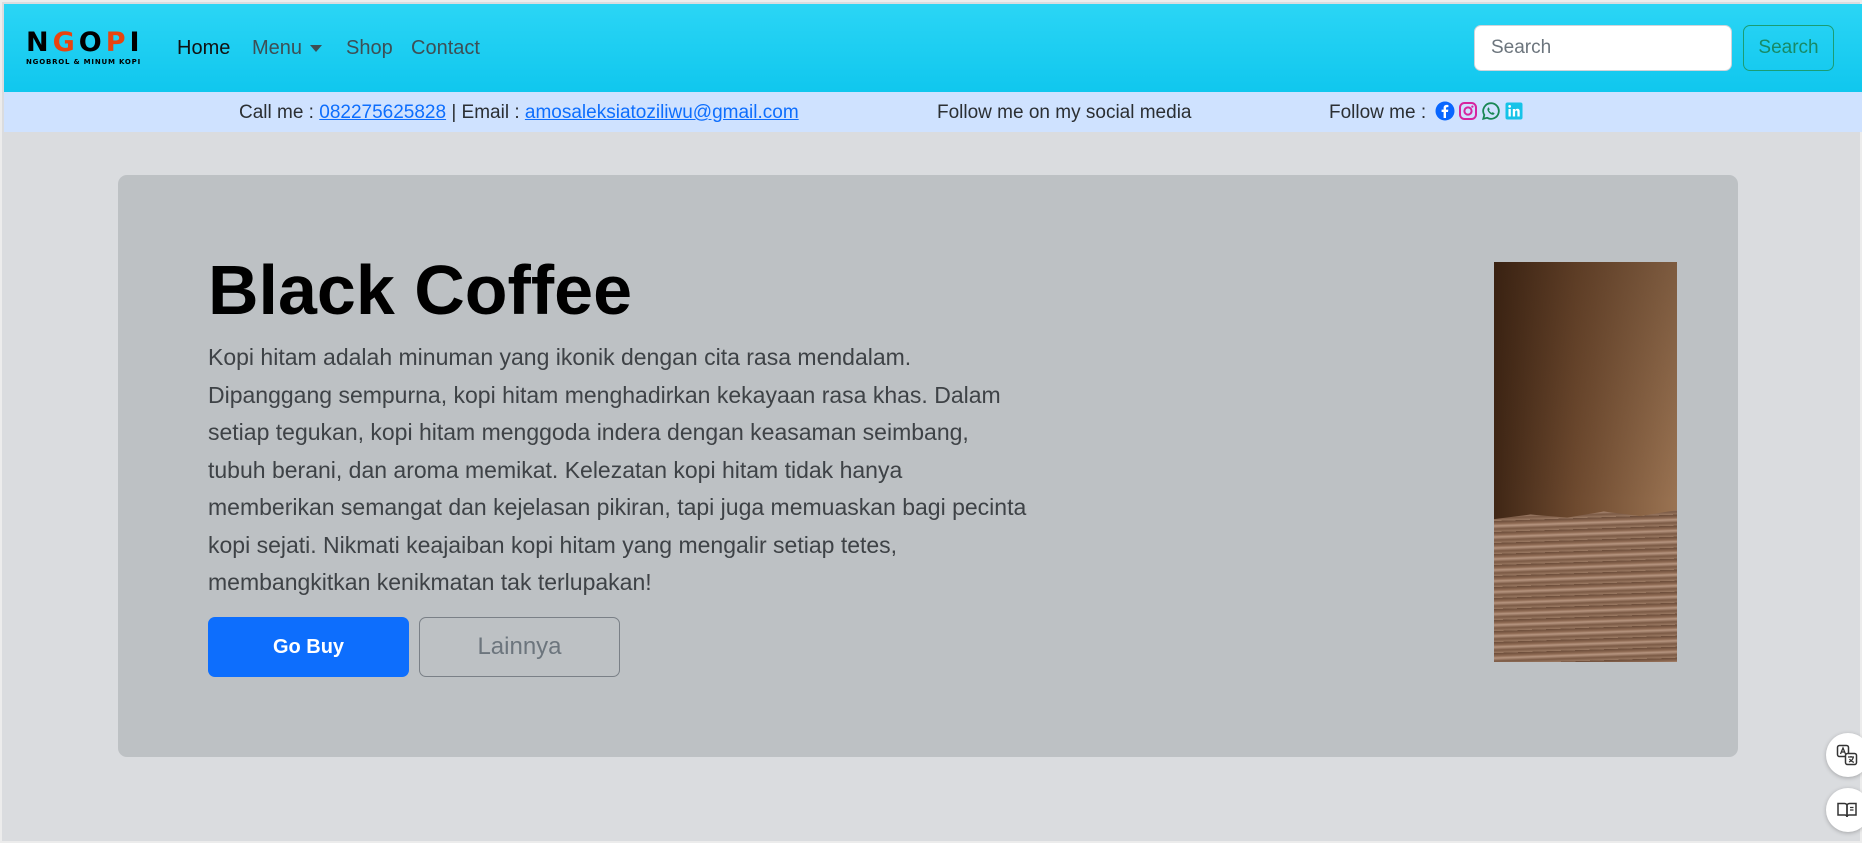  What do you see at coordinates (1847, 810) in the screenshot?
I see `book-icon` at bounding box center [1847, 810].